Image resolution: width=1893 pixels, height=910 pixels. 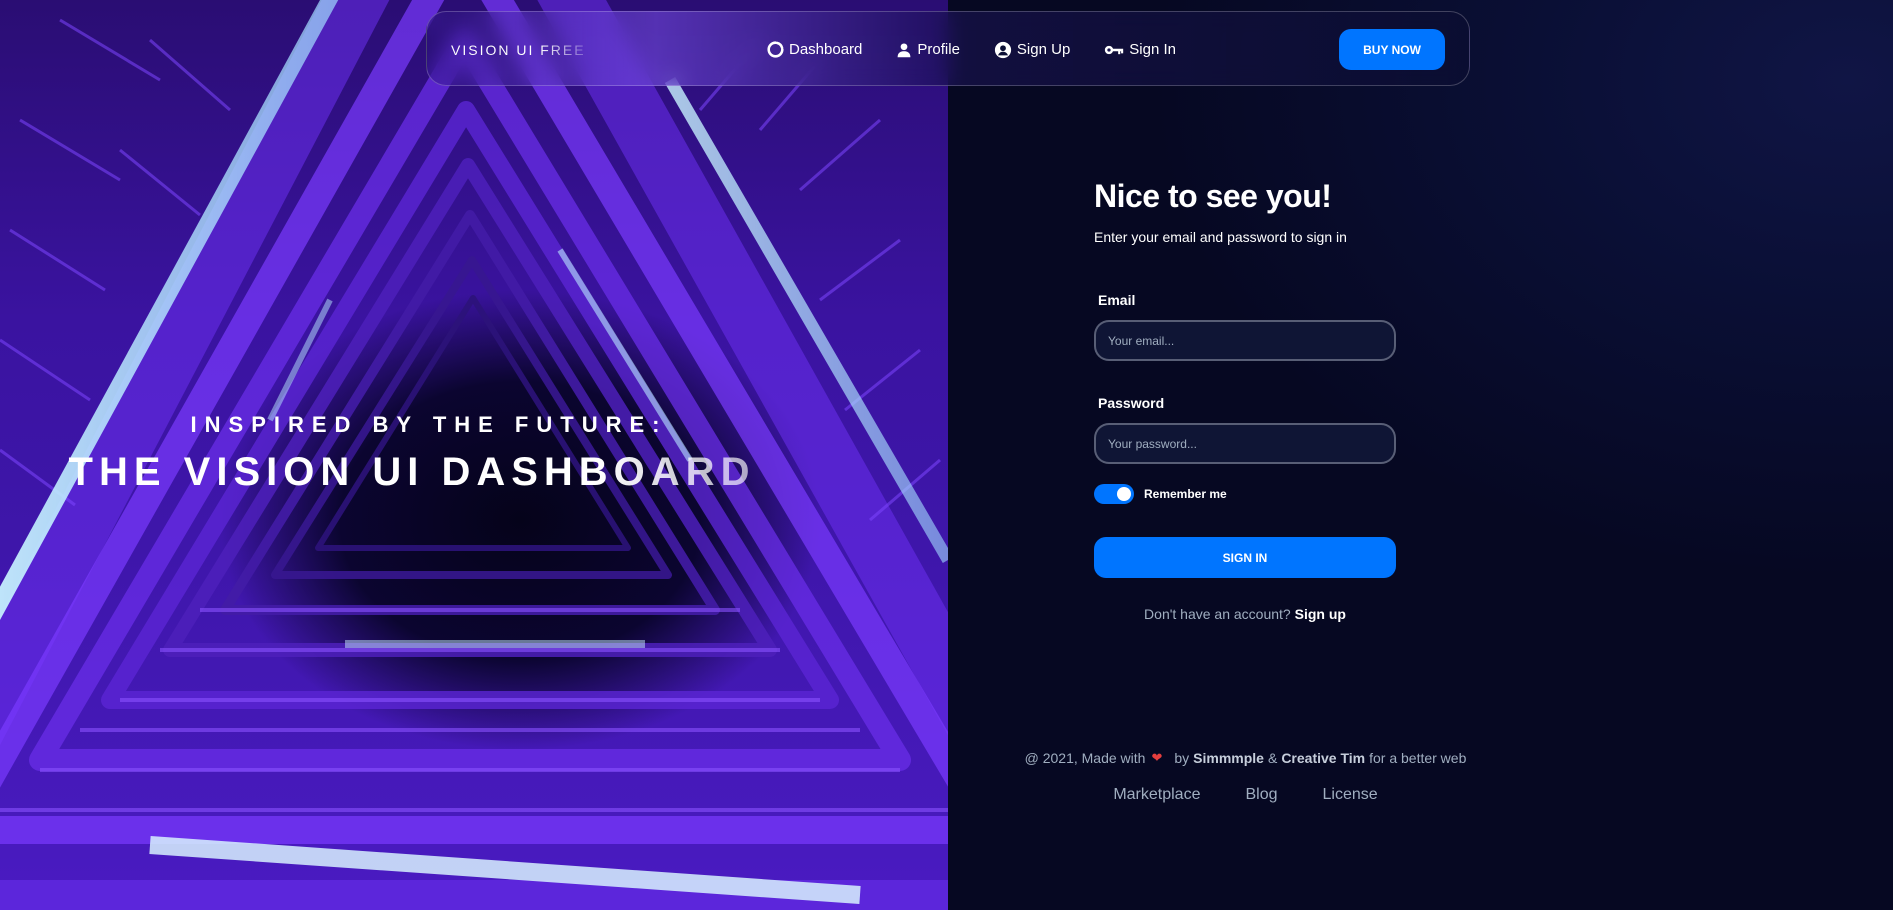 I want to click on footer-author-simmmple: Simmmple, so click(x=1228, y=758).